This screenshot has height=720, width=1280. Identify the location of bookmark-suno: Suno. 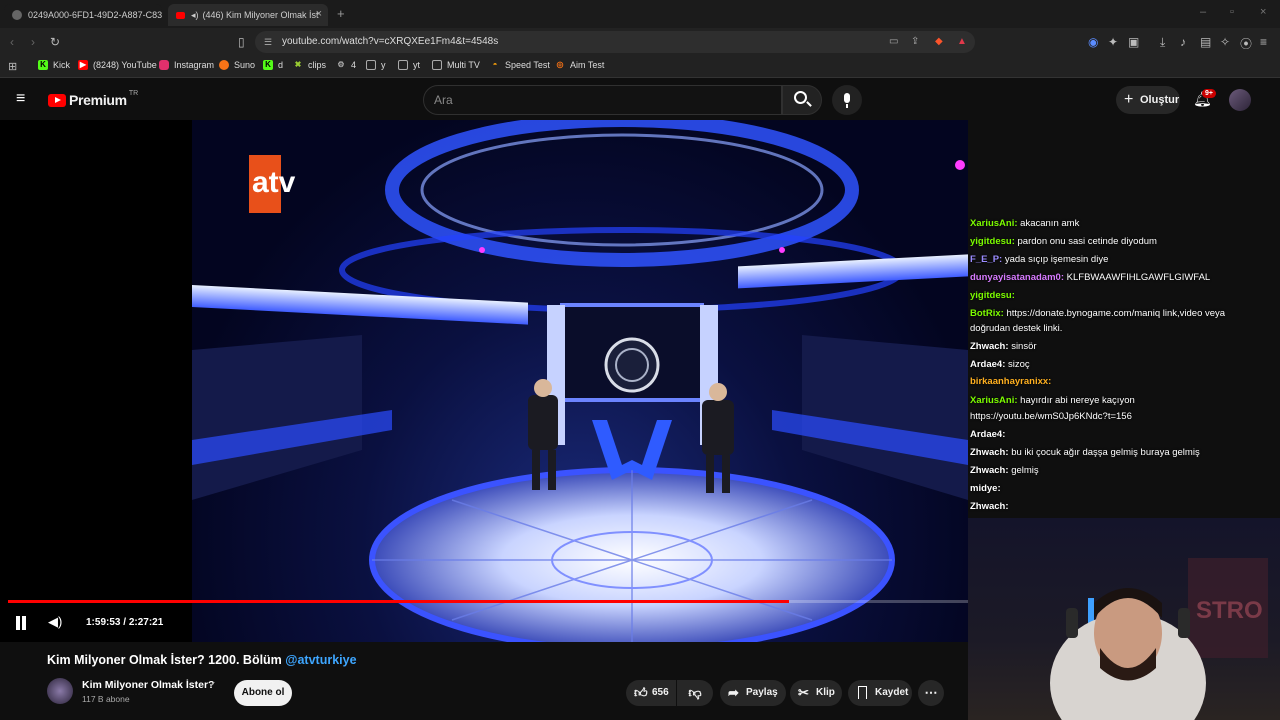
(237, 65).